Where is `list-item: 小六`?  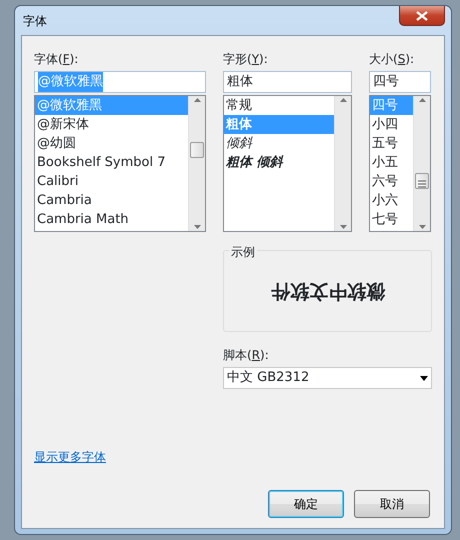 list-item: 小六 is located at coordinates (391, 200).